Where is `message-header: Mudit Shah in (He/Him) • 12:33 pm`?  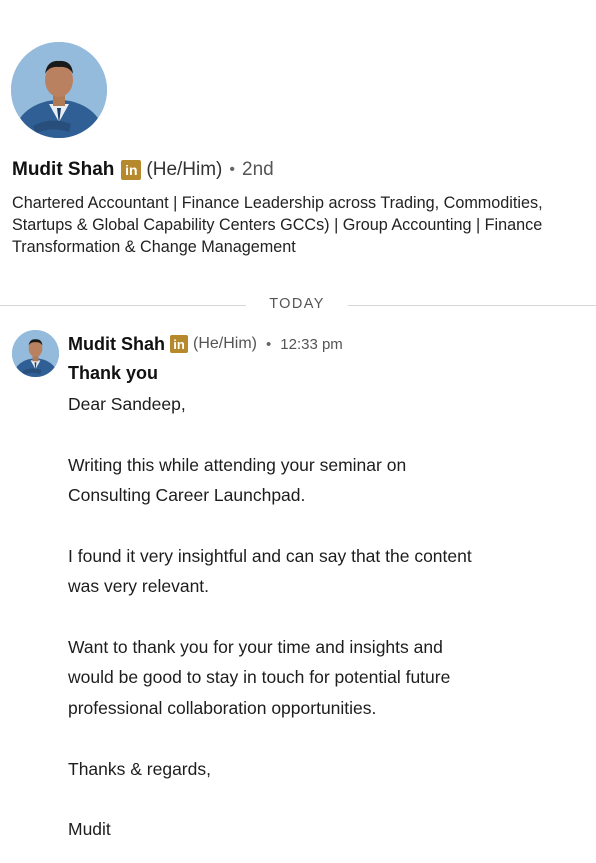
message-header: Mudit Shah in (He/Him) • 12:33 pm is located at coordinates (205, 344).